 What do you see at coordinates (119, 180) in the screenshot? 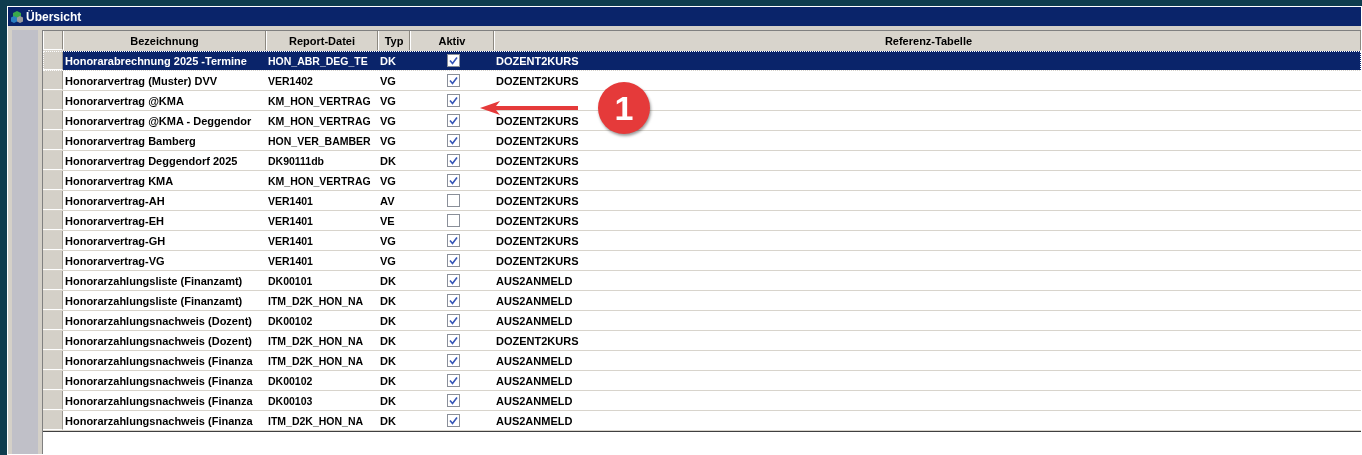
I see `table-cell: Honorarvertrag KMA` at bounding box center [119, 180].